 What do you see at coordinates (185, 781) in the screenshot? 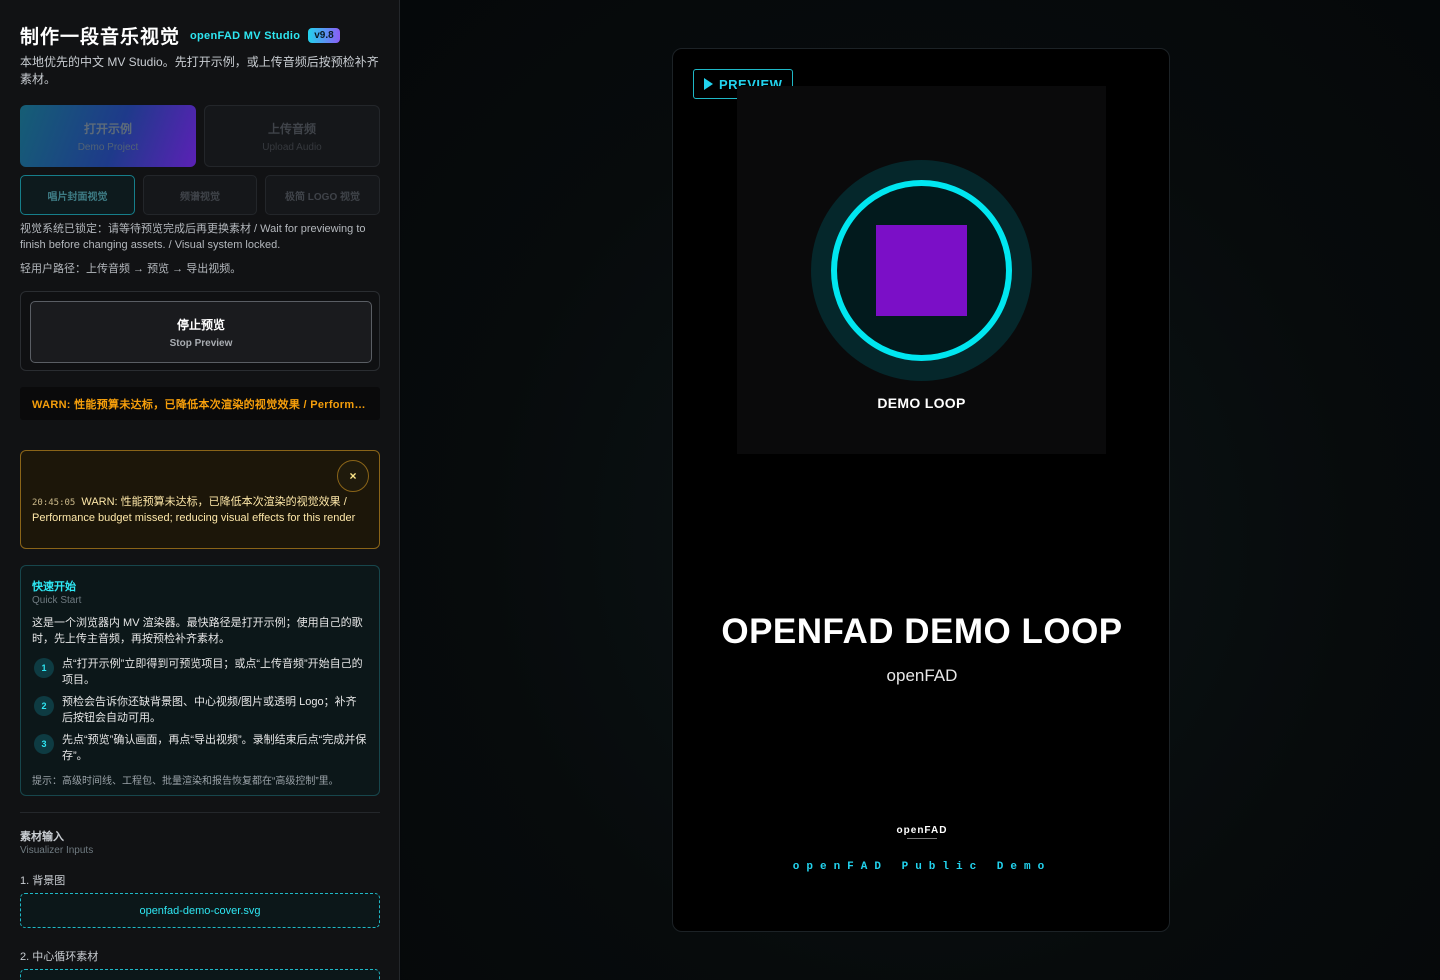
I see `quick-start-tip: 提示：高级时间线、工程包、批量渲染和报告恢复都在“高级控制”里。` at bounding box center [185, 781].